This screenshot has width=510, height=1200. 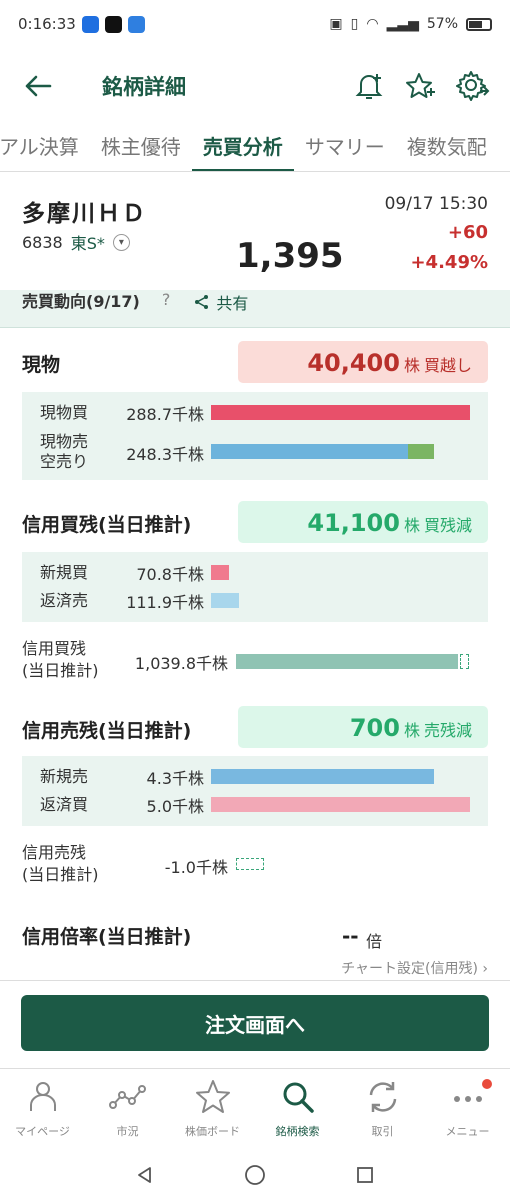 What do you see at coordinates (467, 1109) in the screenshot?
I see `nav-menu: メニュー` at bounding box center [467, 1109].